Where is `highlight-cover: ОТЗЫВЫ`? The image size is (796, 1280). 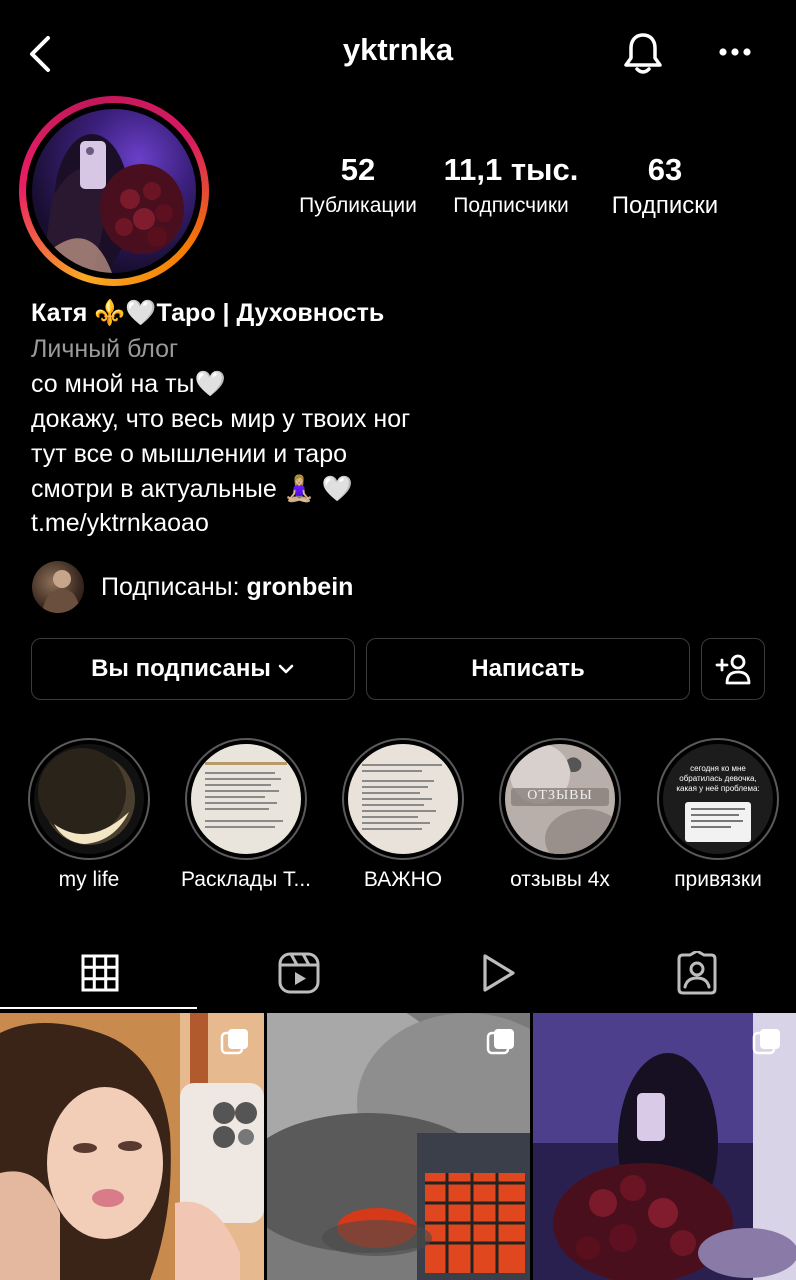 highlight-cover: ОТЗЫВЫ is located at coordinates (560, 799).